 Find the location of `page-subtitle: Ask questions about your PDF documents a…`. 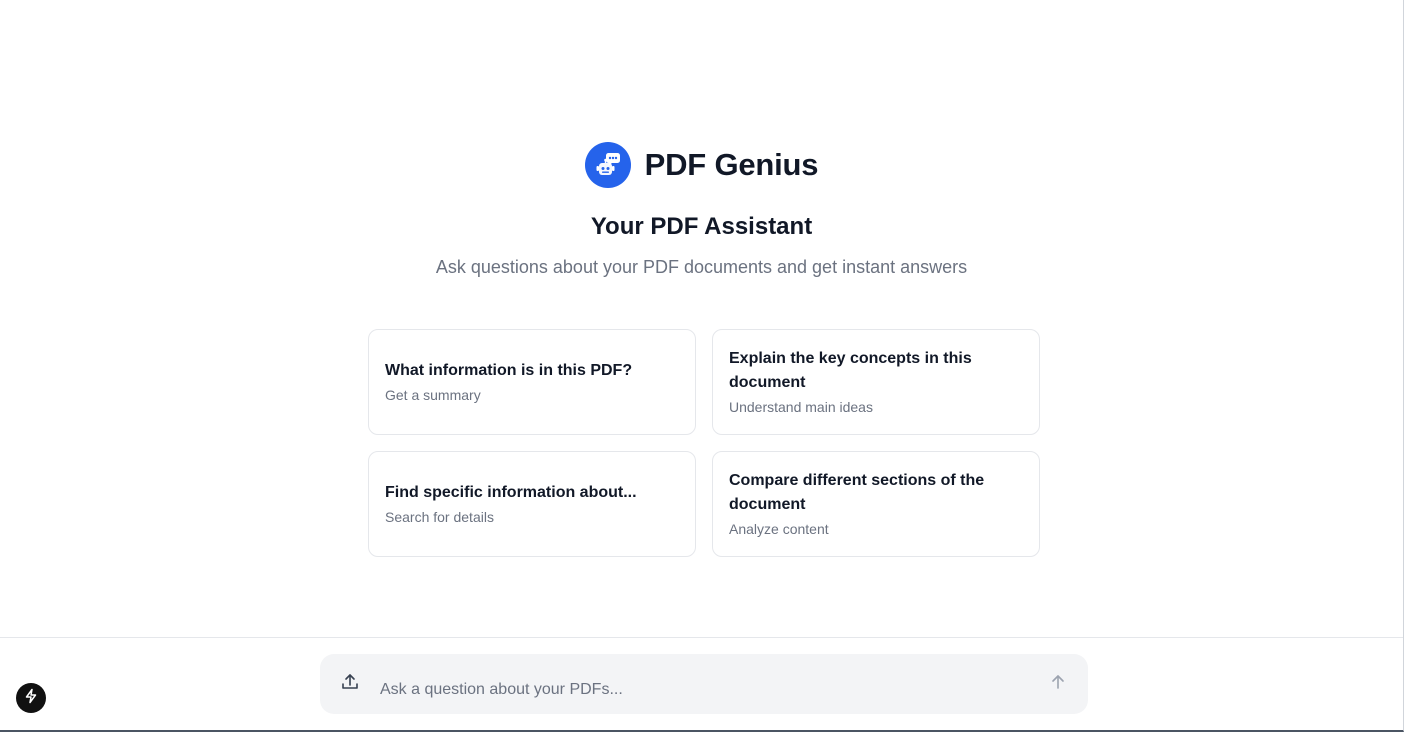

page-subtitle: Ask questions about your PDF documents a… is located at coordinates (701, 267).